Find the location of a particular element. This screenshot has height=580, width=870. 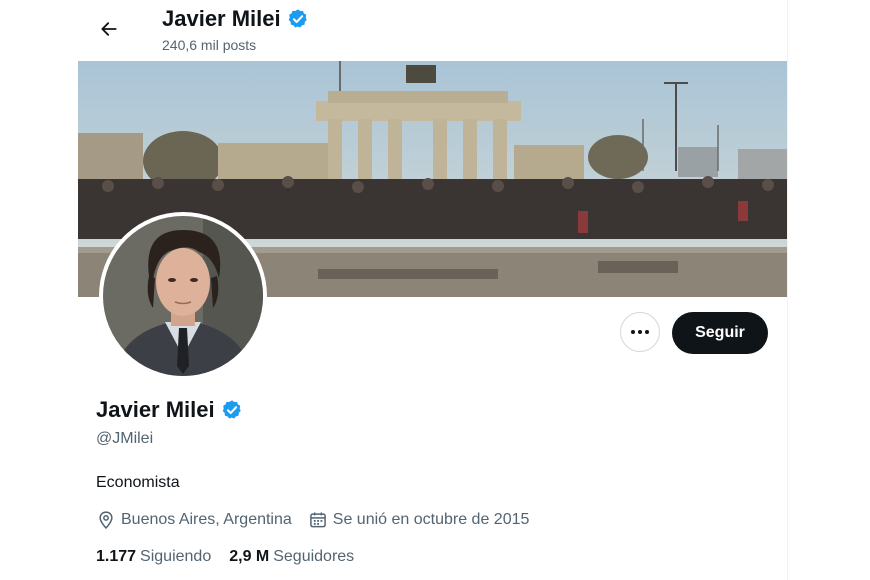

profile-location: Buenos Aires, Argentina is located at coordinates (194, 520).